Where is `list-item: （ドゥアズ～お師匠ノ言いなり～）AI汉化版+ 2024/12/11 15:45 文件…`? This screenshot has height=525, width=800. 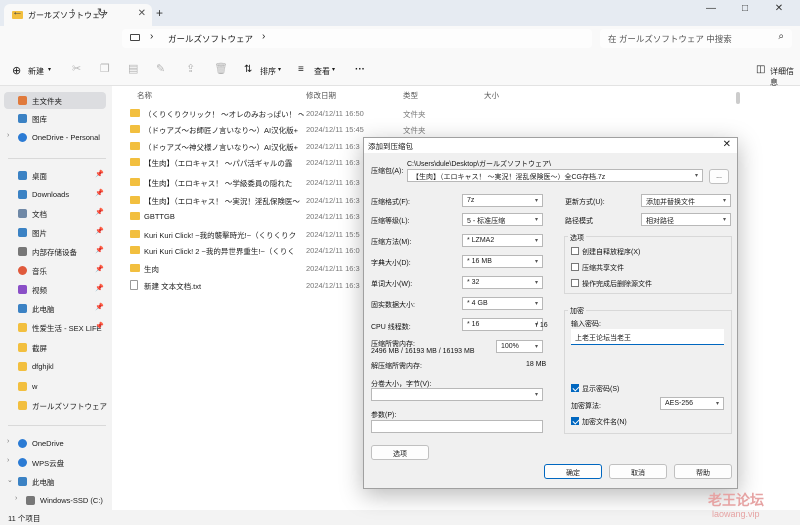
list-item: （ドゥアズ～お師匠ノ言いなり～）AI汉化版+ 2024/12/11 15:45 文件… is located at coordinates (276, 129).